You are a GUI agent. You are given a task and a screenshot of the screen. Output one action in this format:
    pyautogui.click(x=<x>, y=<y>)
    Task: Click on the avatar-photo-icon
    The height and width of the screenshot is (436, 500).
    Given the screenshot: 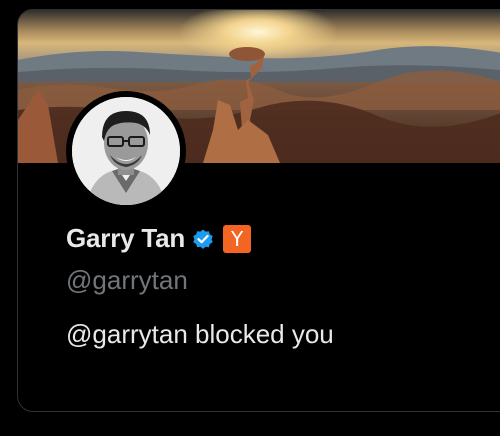 What is the action you would take?
    pyautogui.click(x=126, y=151)
    